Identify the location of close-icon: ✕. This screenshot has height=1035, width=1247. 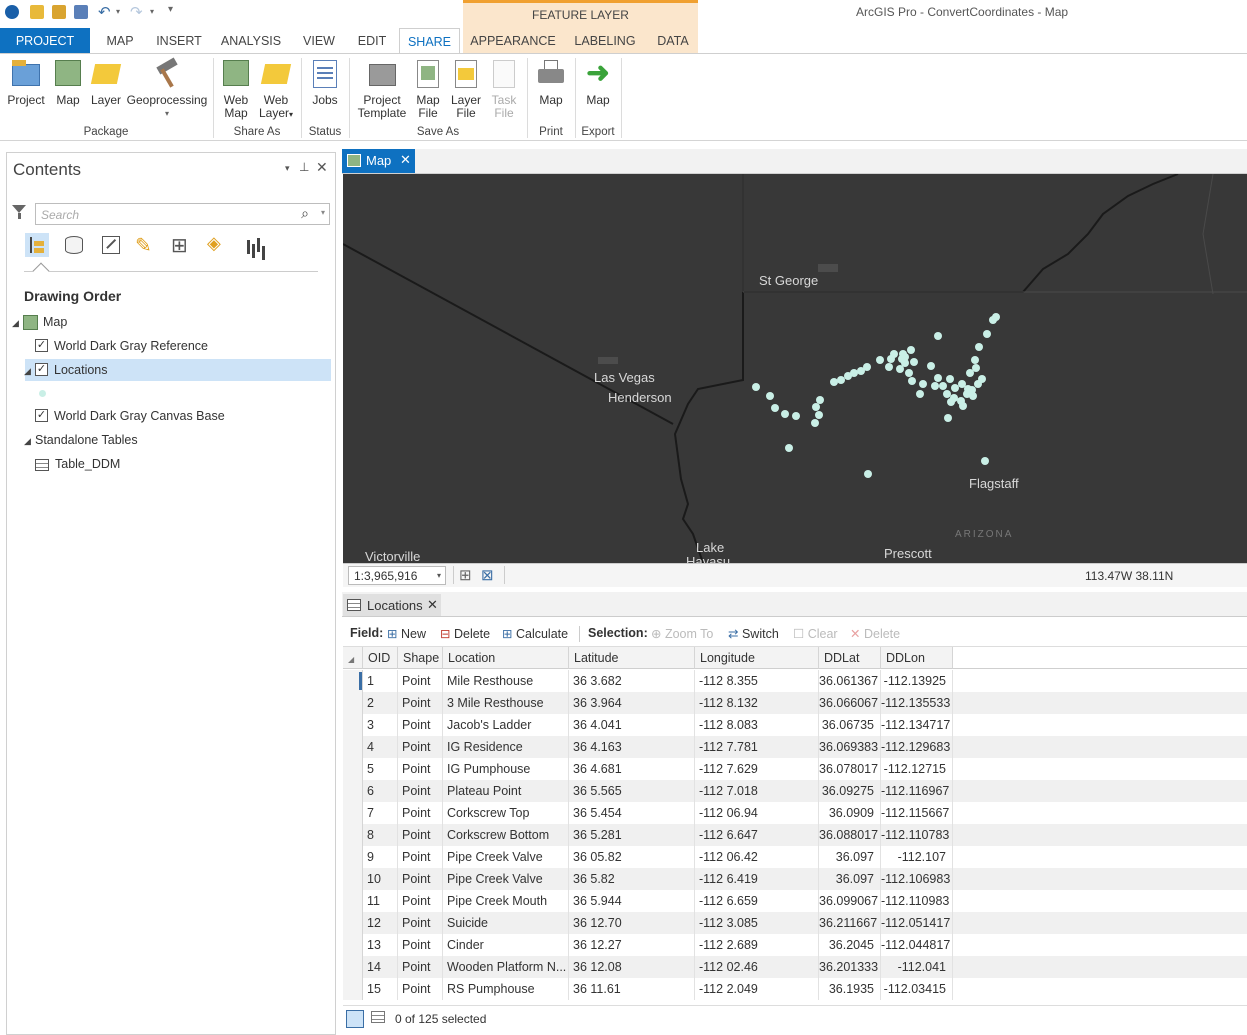
(322, 167).